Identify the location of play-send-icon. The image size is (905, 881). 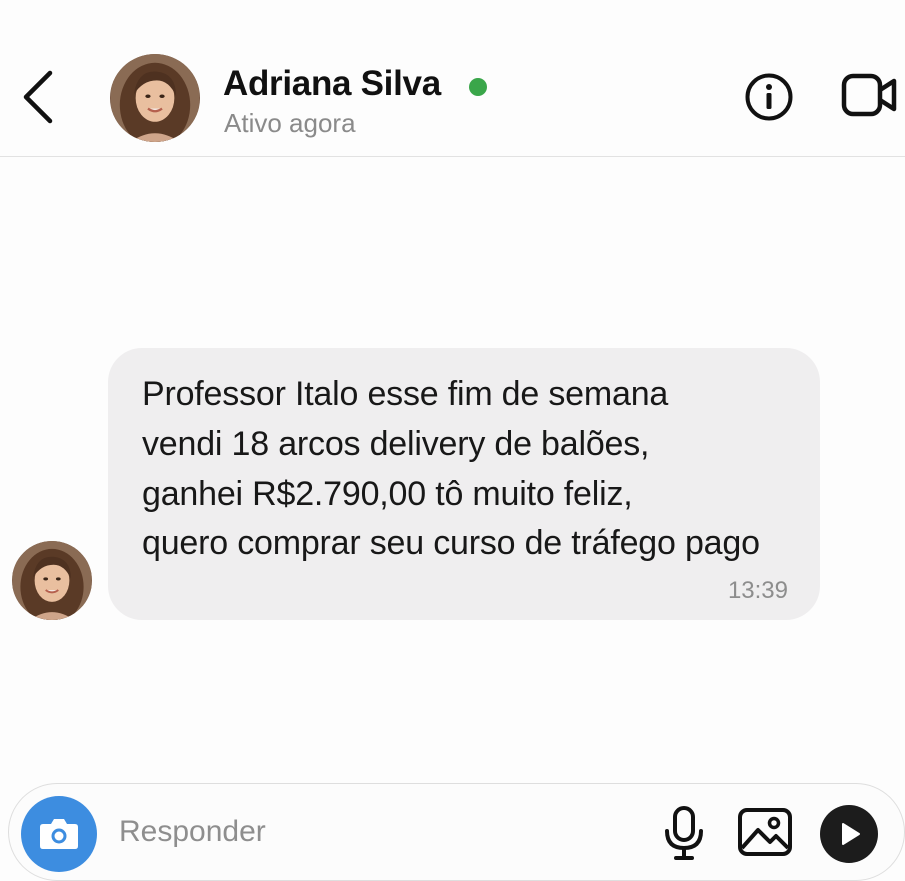
(851, 834).